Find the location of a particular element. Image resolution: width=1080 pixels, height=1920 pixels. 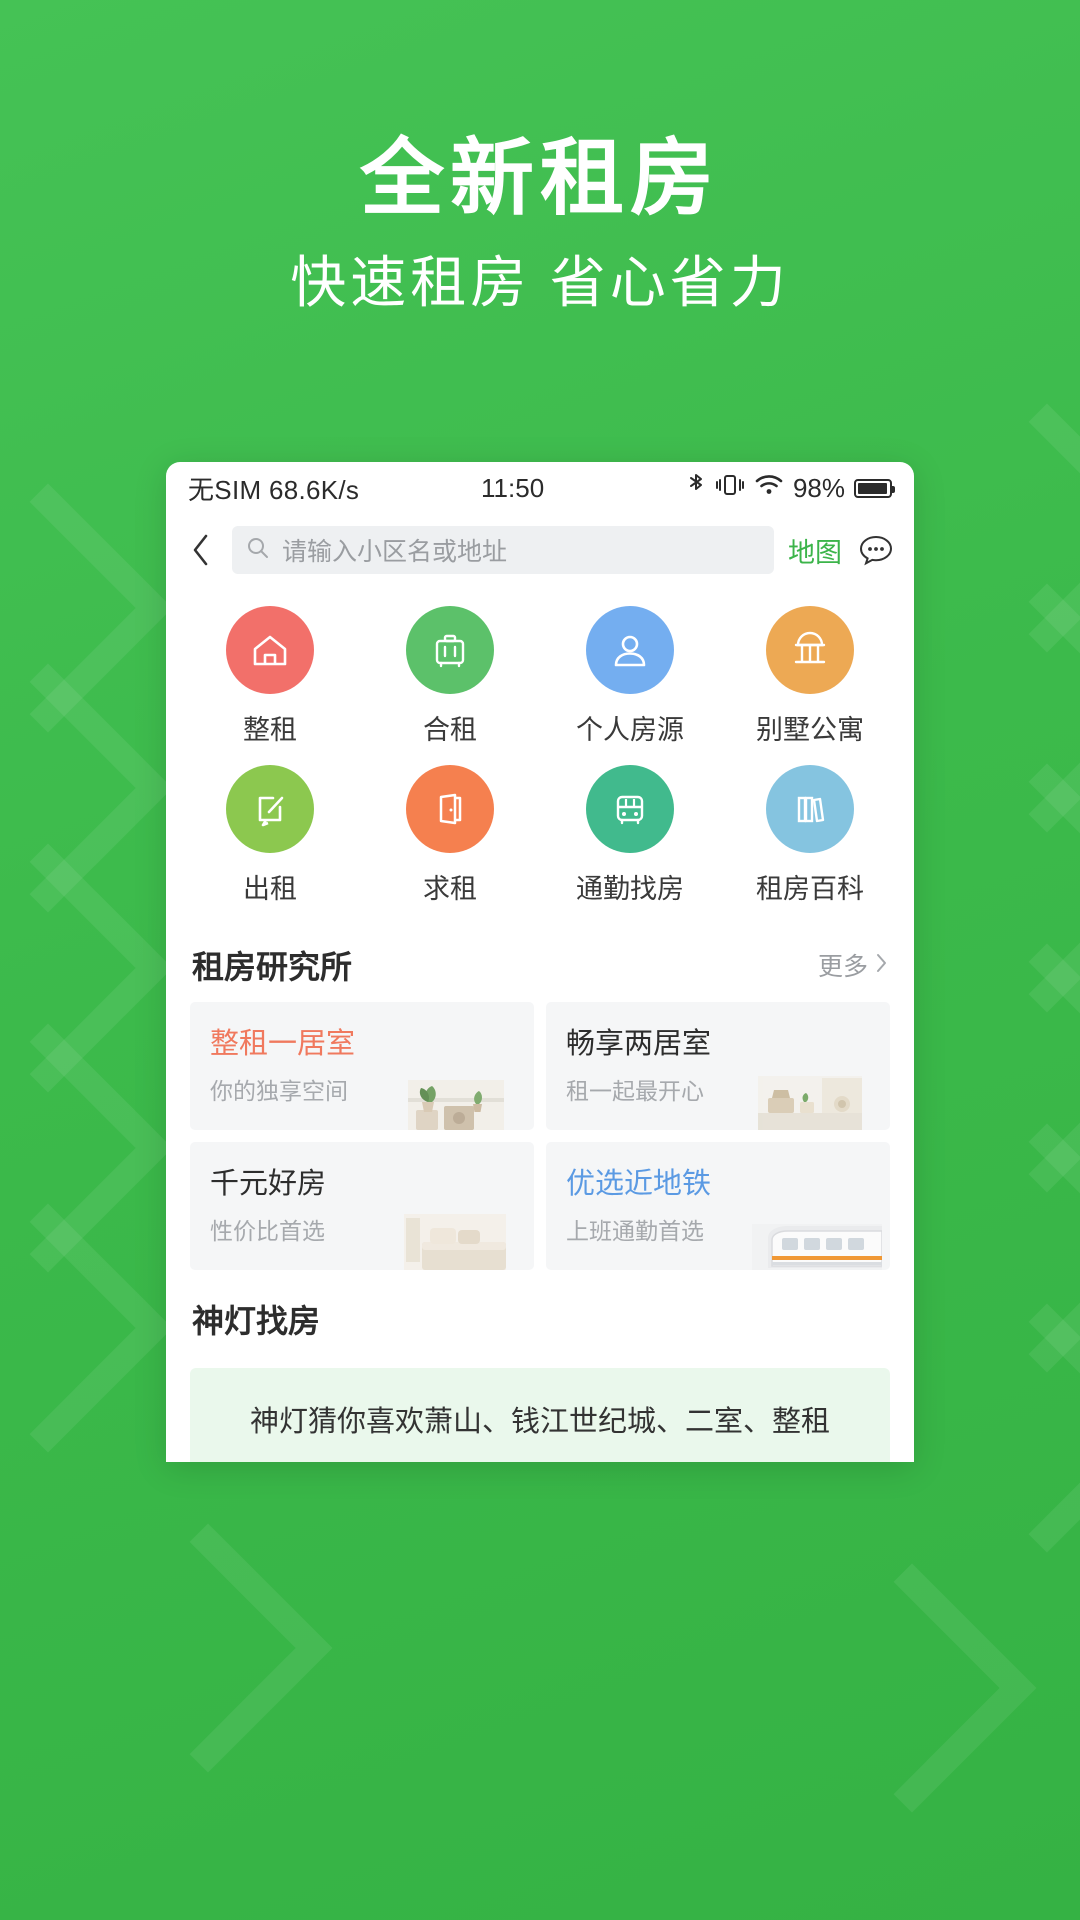

search-input: 请输入小区名或地址 is located at coordinates (503, 550).